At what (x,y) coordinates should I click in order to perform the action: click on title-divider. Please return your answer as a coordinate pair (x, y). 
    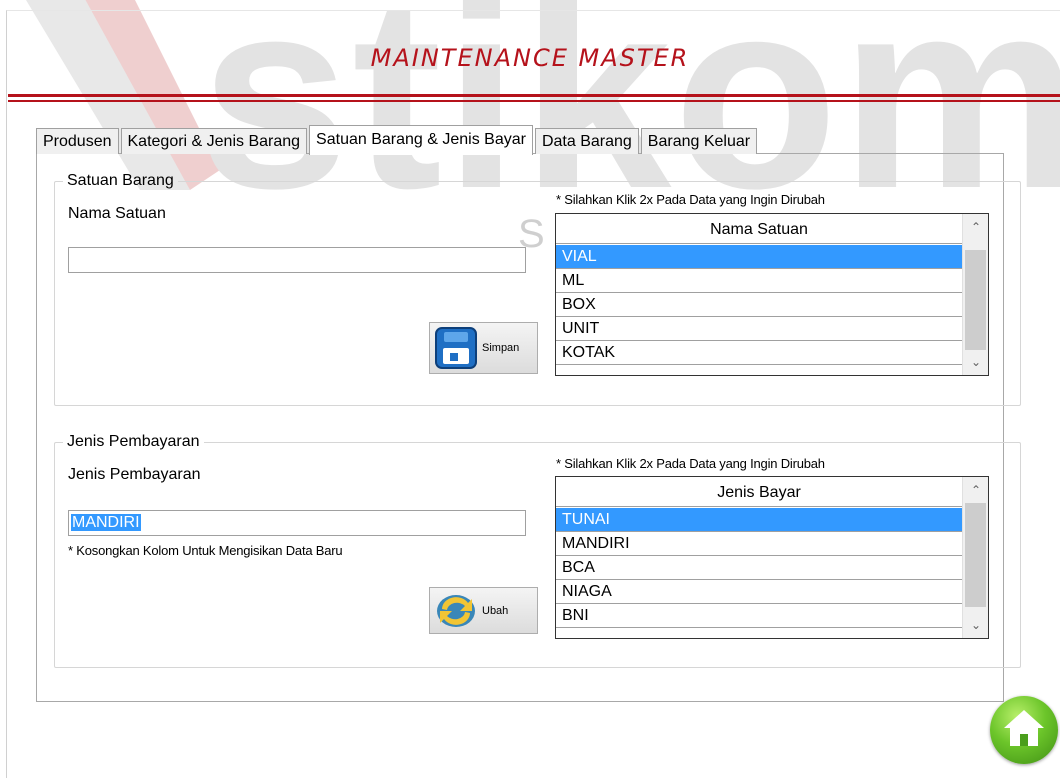
    Looking at the image, I should click on (534, 99).